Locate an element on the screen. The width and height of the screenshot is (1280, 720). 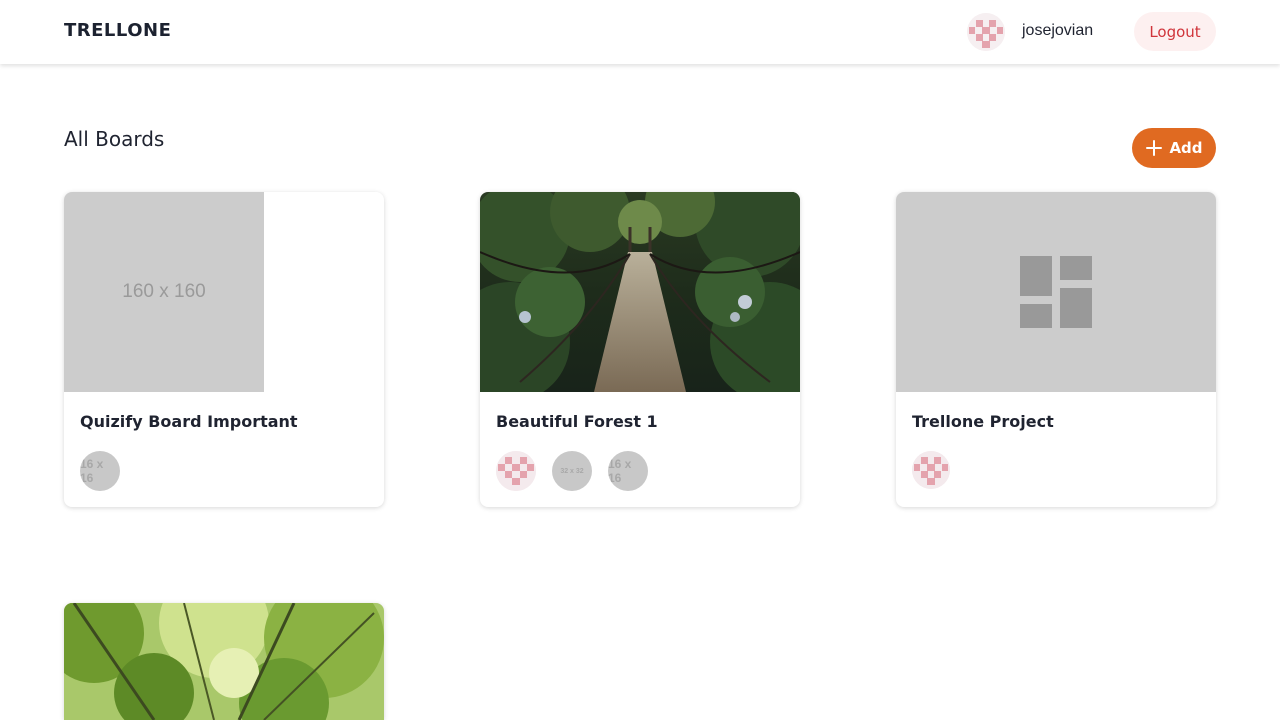
brand-logo: TRELLONE is located at coordinates (117, 30).